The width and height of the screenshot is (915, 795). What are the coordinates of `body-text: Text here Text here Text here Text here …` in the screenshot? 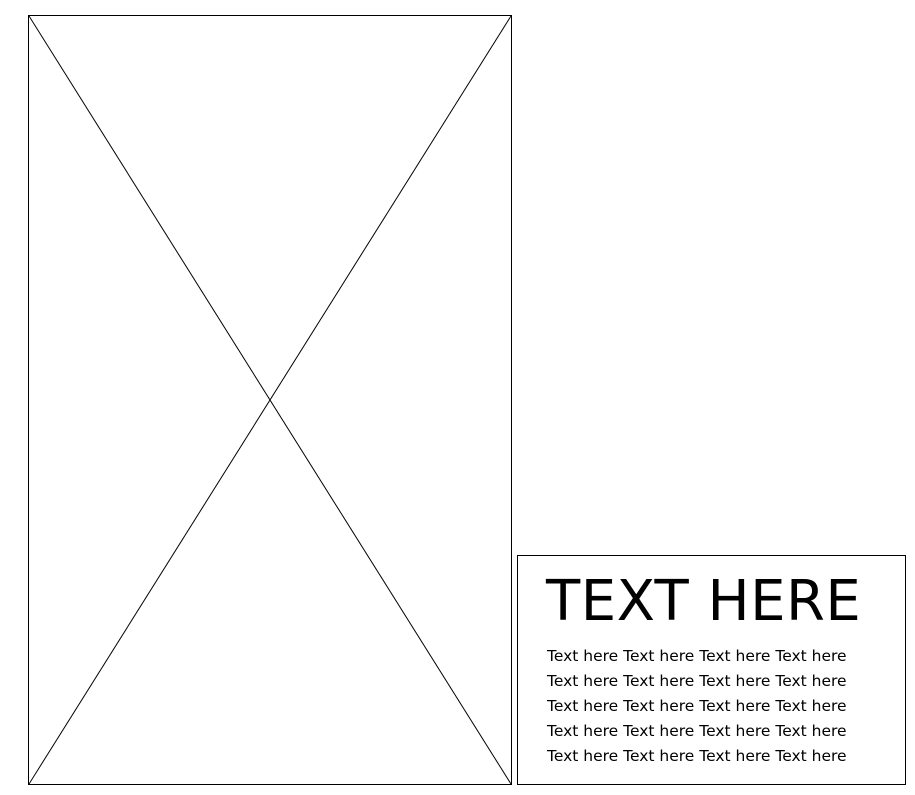 It's located at (697, 706).